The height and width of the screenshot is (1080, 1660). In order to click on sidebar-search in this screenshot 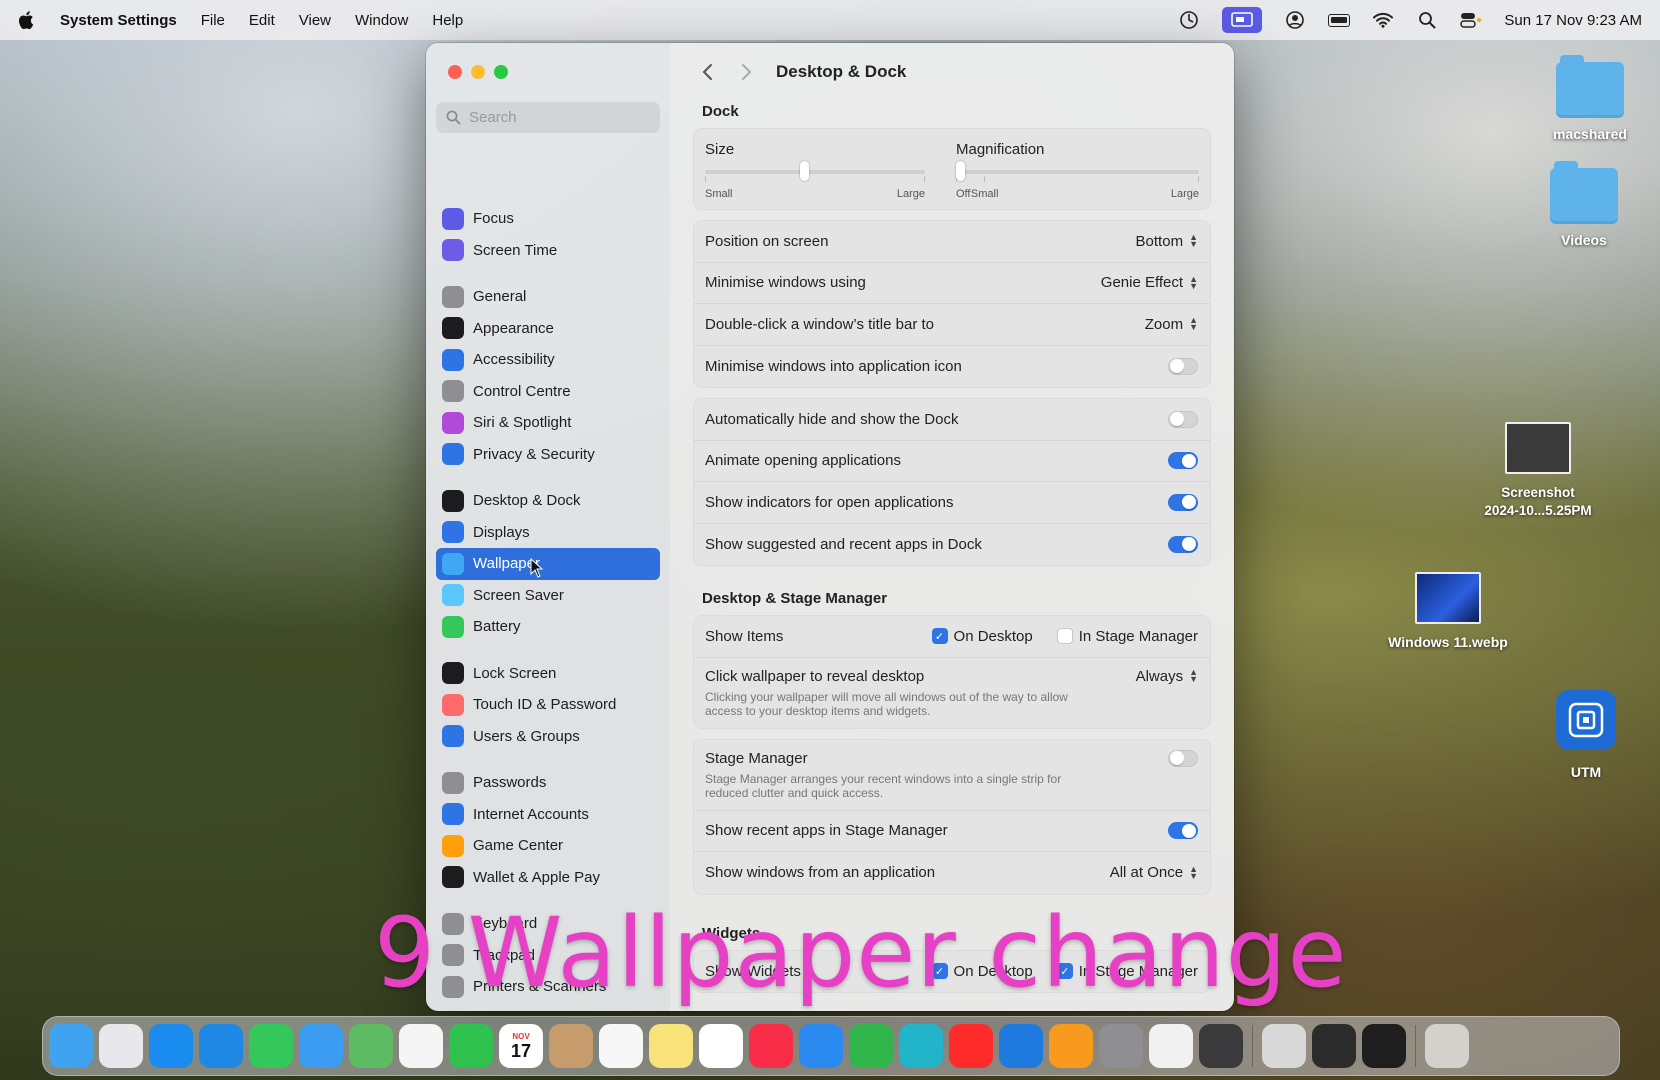, I will do `click(548, 117)`.